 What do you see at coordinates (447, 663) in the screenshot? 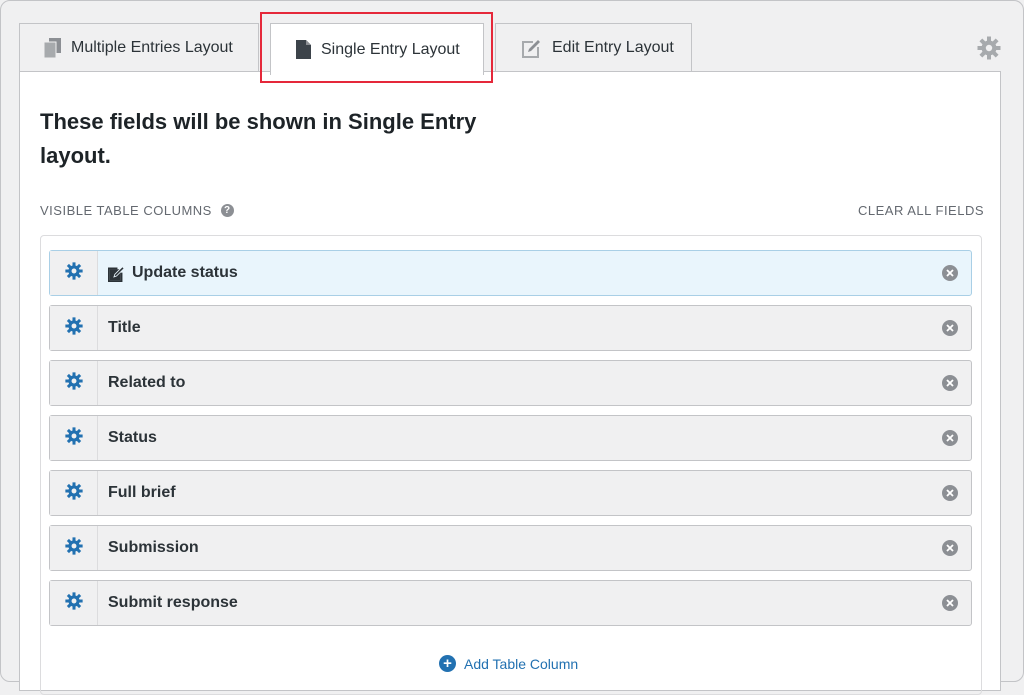
I see `plus-circle-icon: +` at bounding box center [447, 663].